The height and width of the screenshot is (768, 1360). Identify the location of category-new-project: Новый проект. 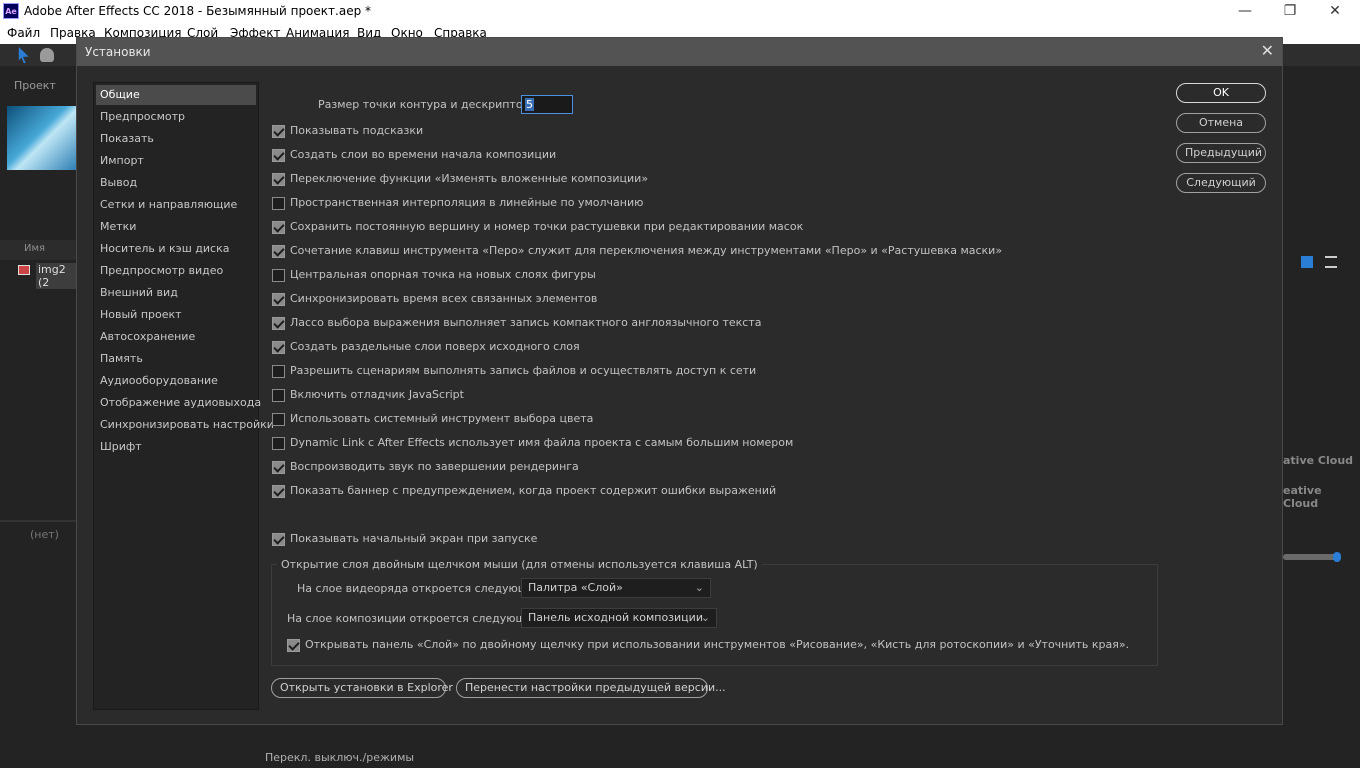
(176, 315).